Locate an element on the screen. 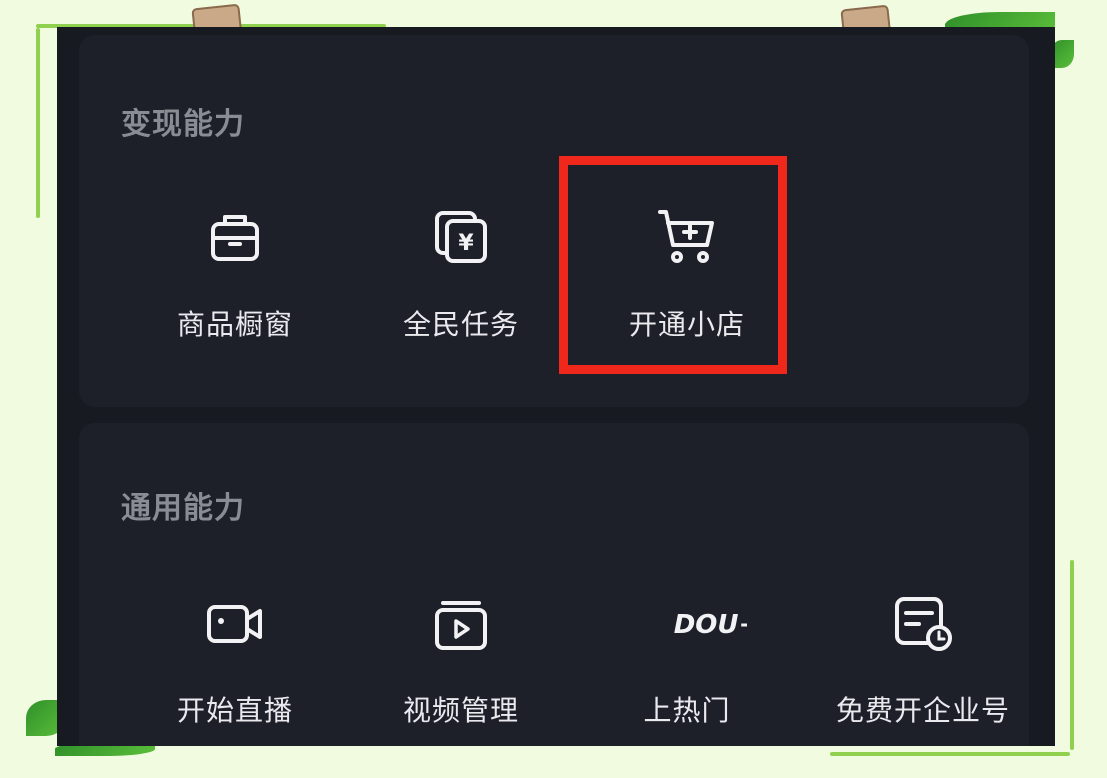  video-library-icon is located at coordinates (461, 625).